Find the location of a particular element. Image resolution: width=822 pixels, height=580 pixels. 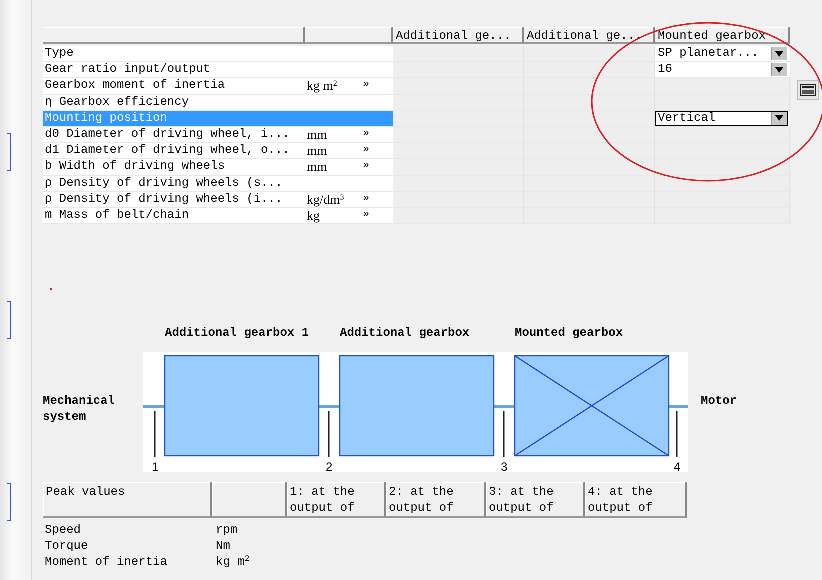

unit-label: kg is located at coordinates (314, 216).